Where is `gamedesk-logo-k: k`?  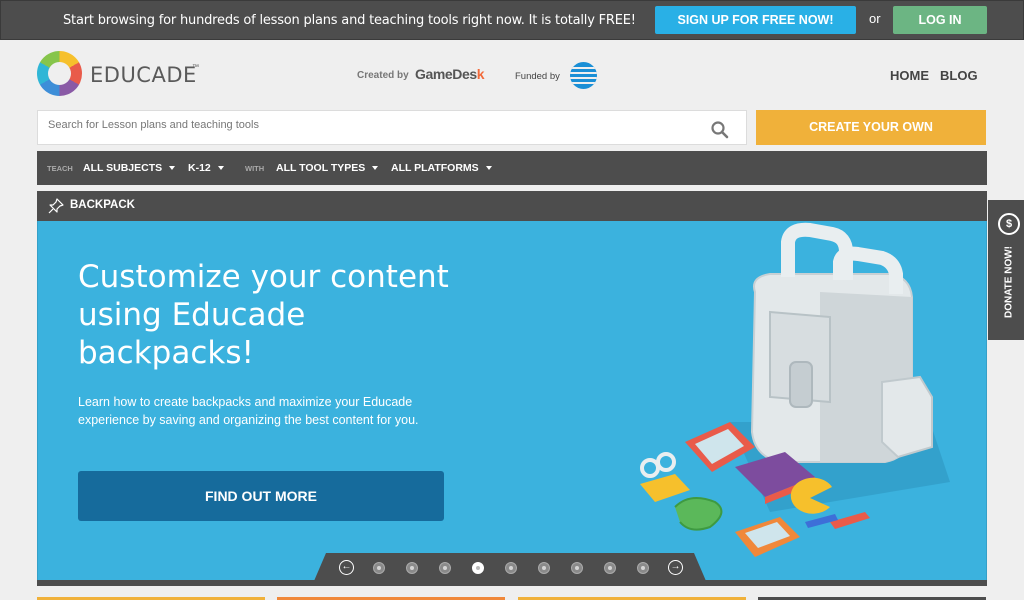 gamedesk-logo-k: k is located at coordinates (480, 74).